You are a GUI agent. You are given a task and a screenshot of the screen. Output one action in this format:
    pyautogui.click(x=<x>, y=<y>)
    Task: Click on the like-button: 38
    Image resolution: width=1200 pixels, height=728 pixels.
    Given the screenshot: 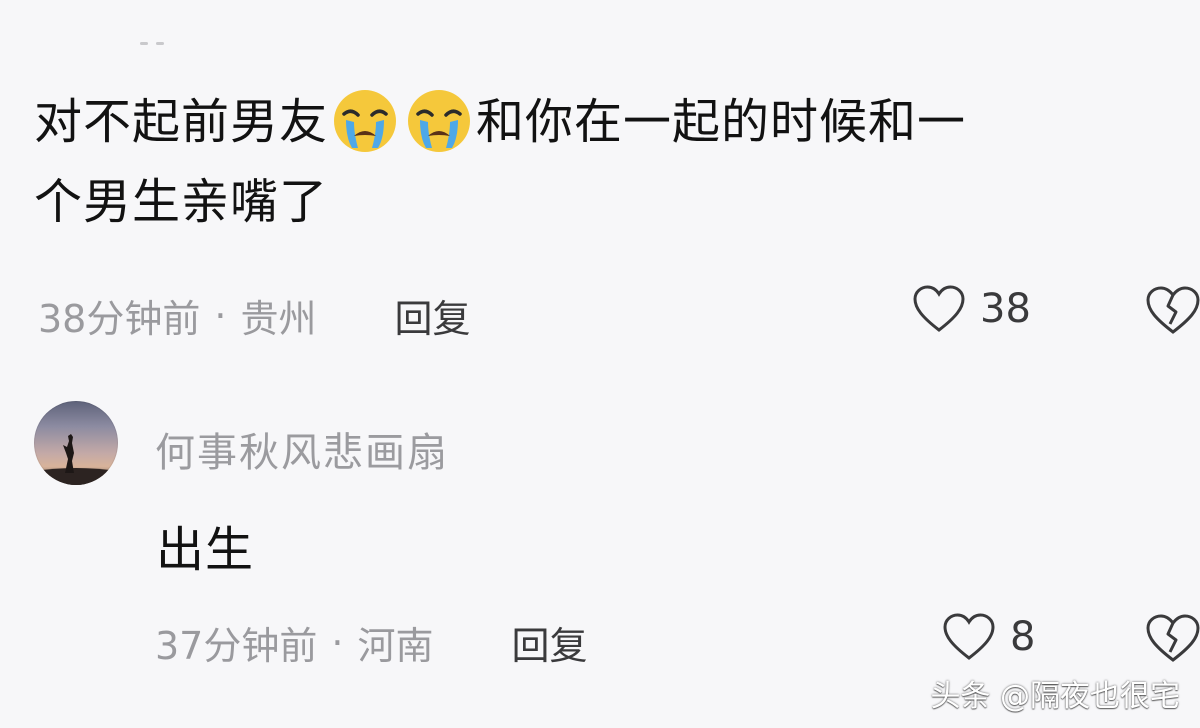 What is the action you would take?
    pyautogui.click(x=971, y=309)
    